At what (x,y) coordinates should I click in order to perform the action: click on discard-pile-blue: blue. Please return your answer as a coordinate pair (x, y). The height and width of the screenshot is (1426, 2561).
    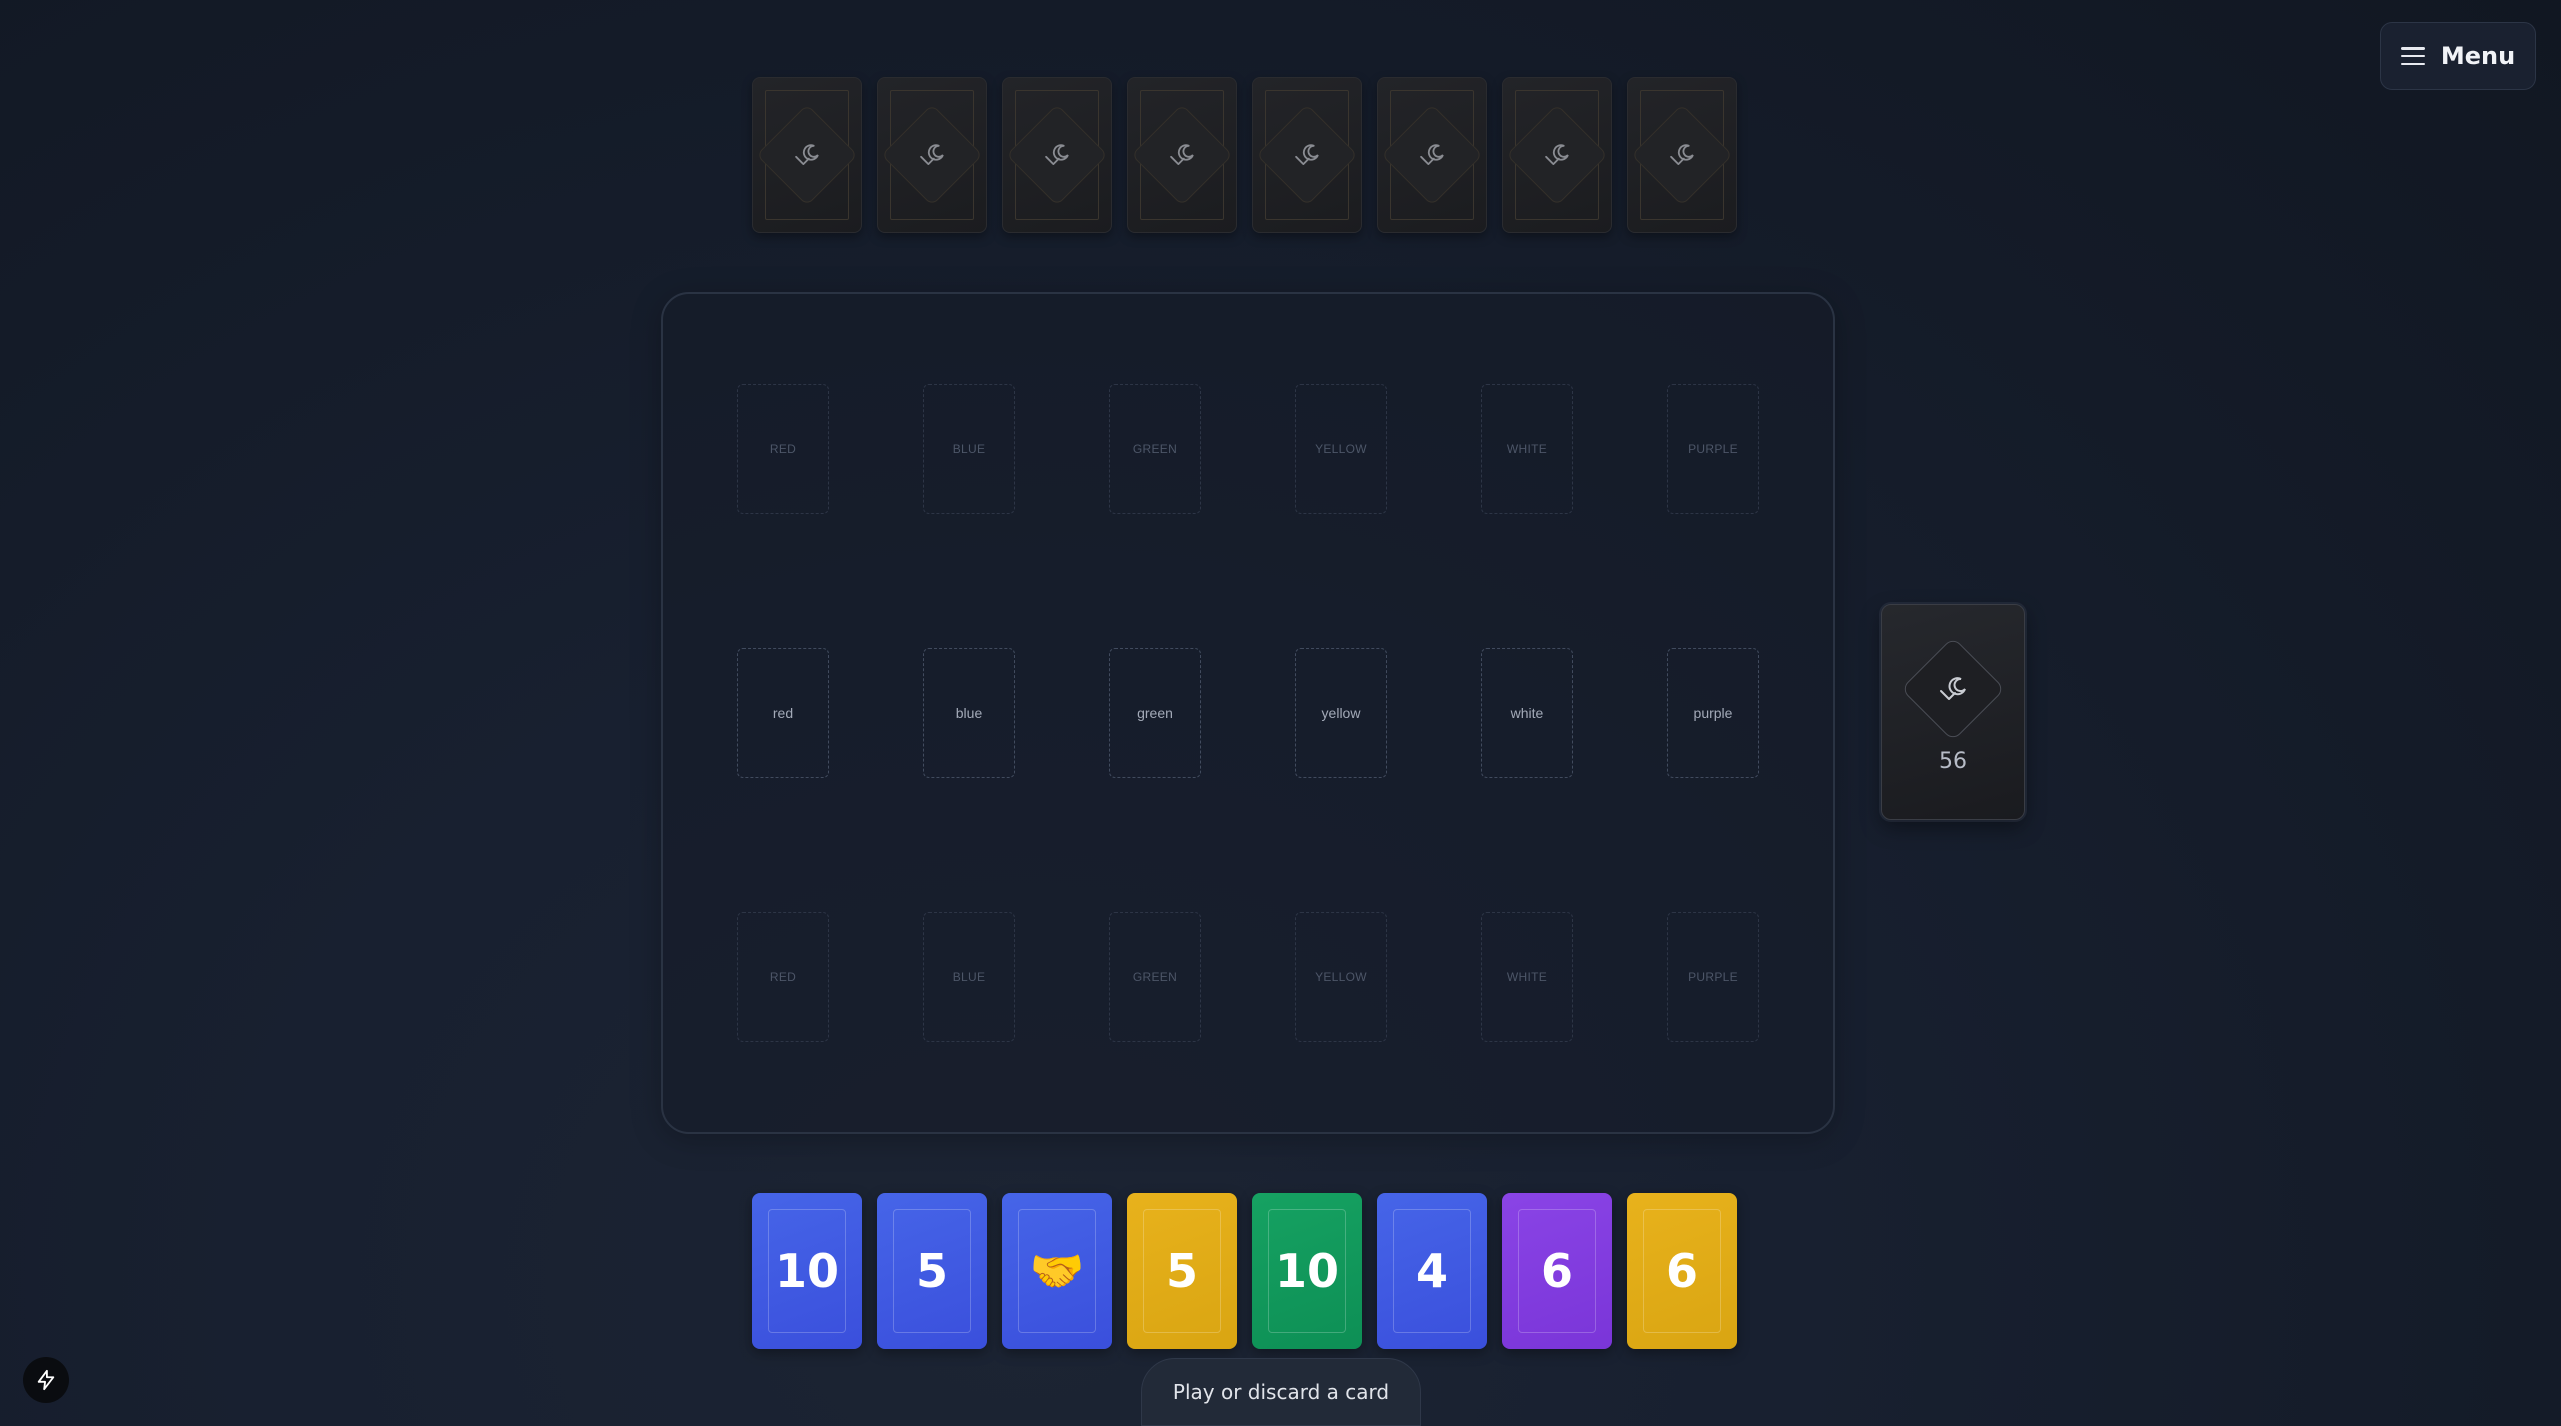
    Looking at the image, I should click on (969, 713).